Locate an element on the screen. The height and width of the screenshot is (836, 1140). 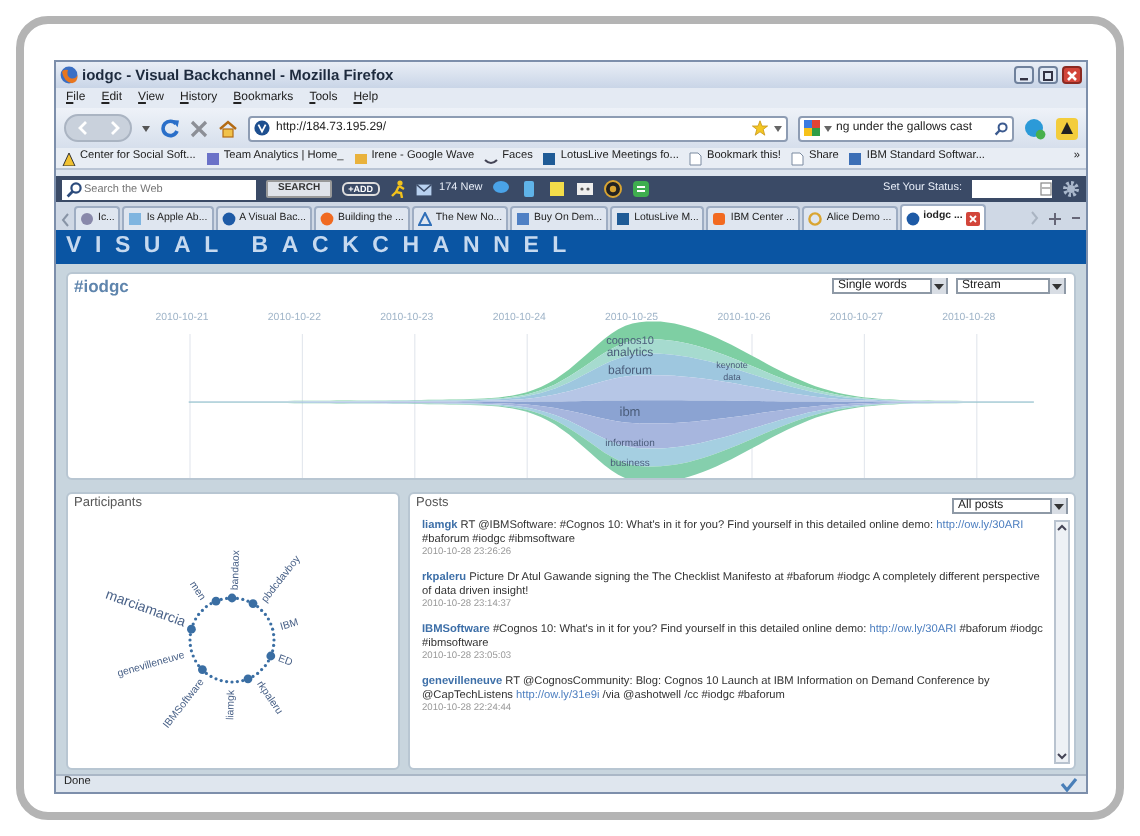
scroll-left-icon is located at coordinates (66, 220).